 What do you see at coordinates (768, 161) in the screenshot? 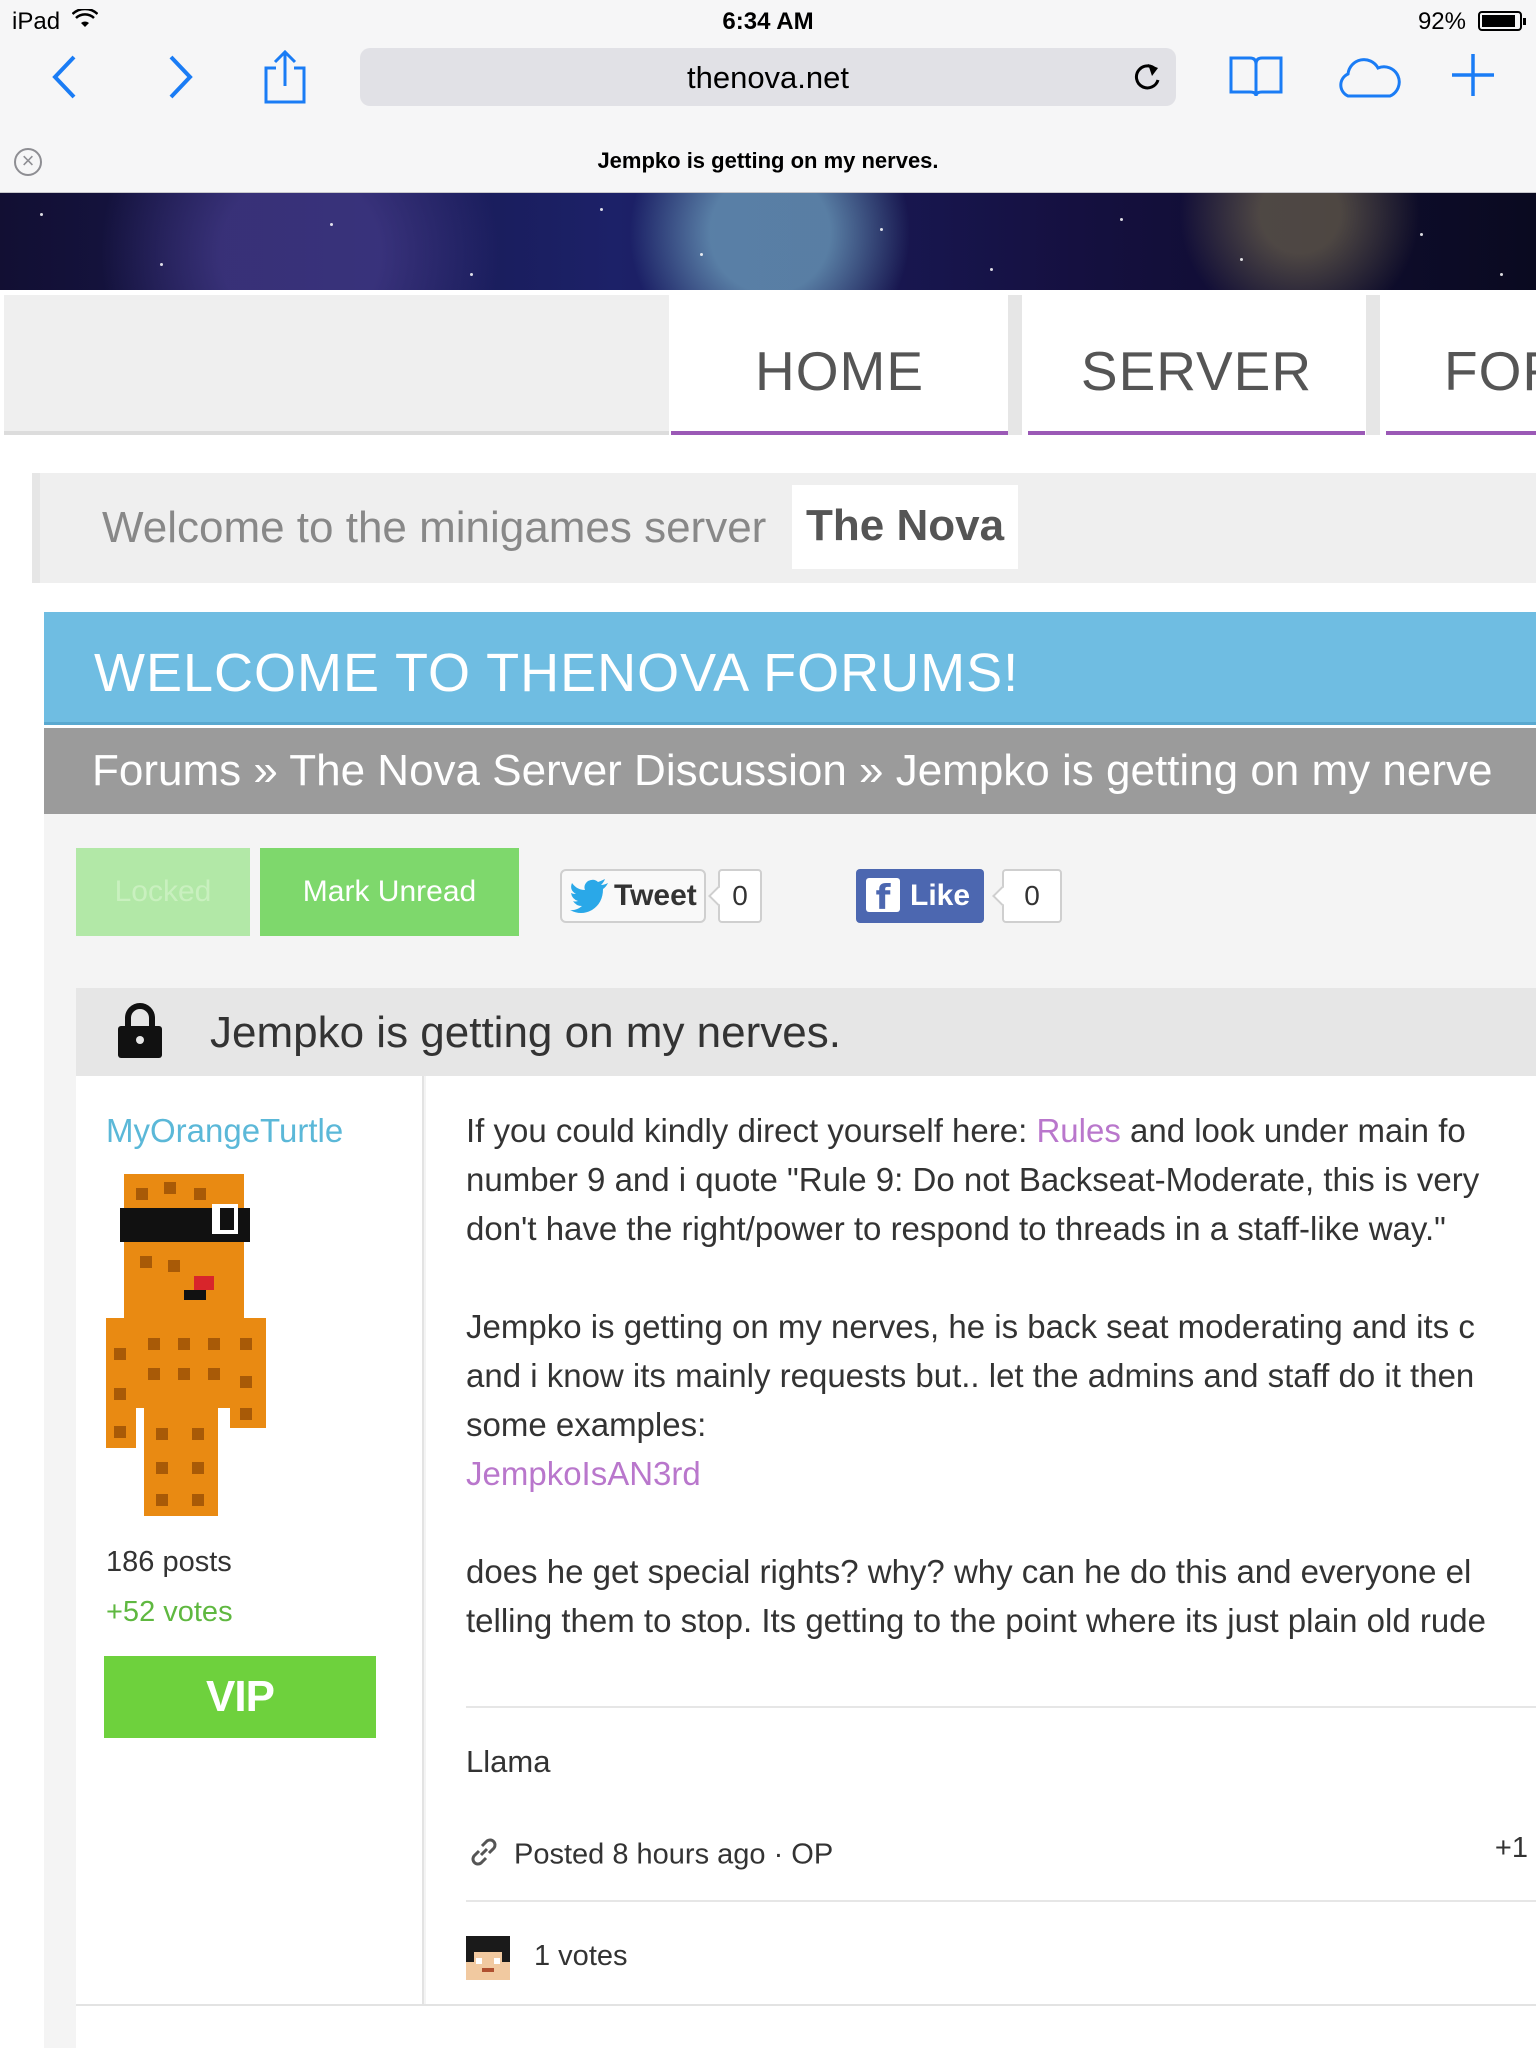
I see `tab-title: Jempko is getting on my nerves.` at bounding box center [768, 161].